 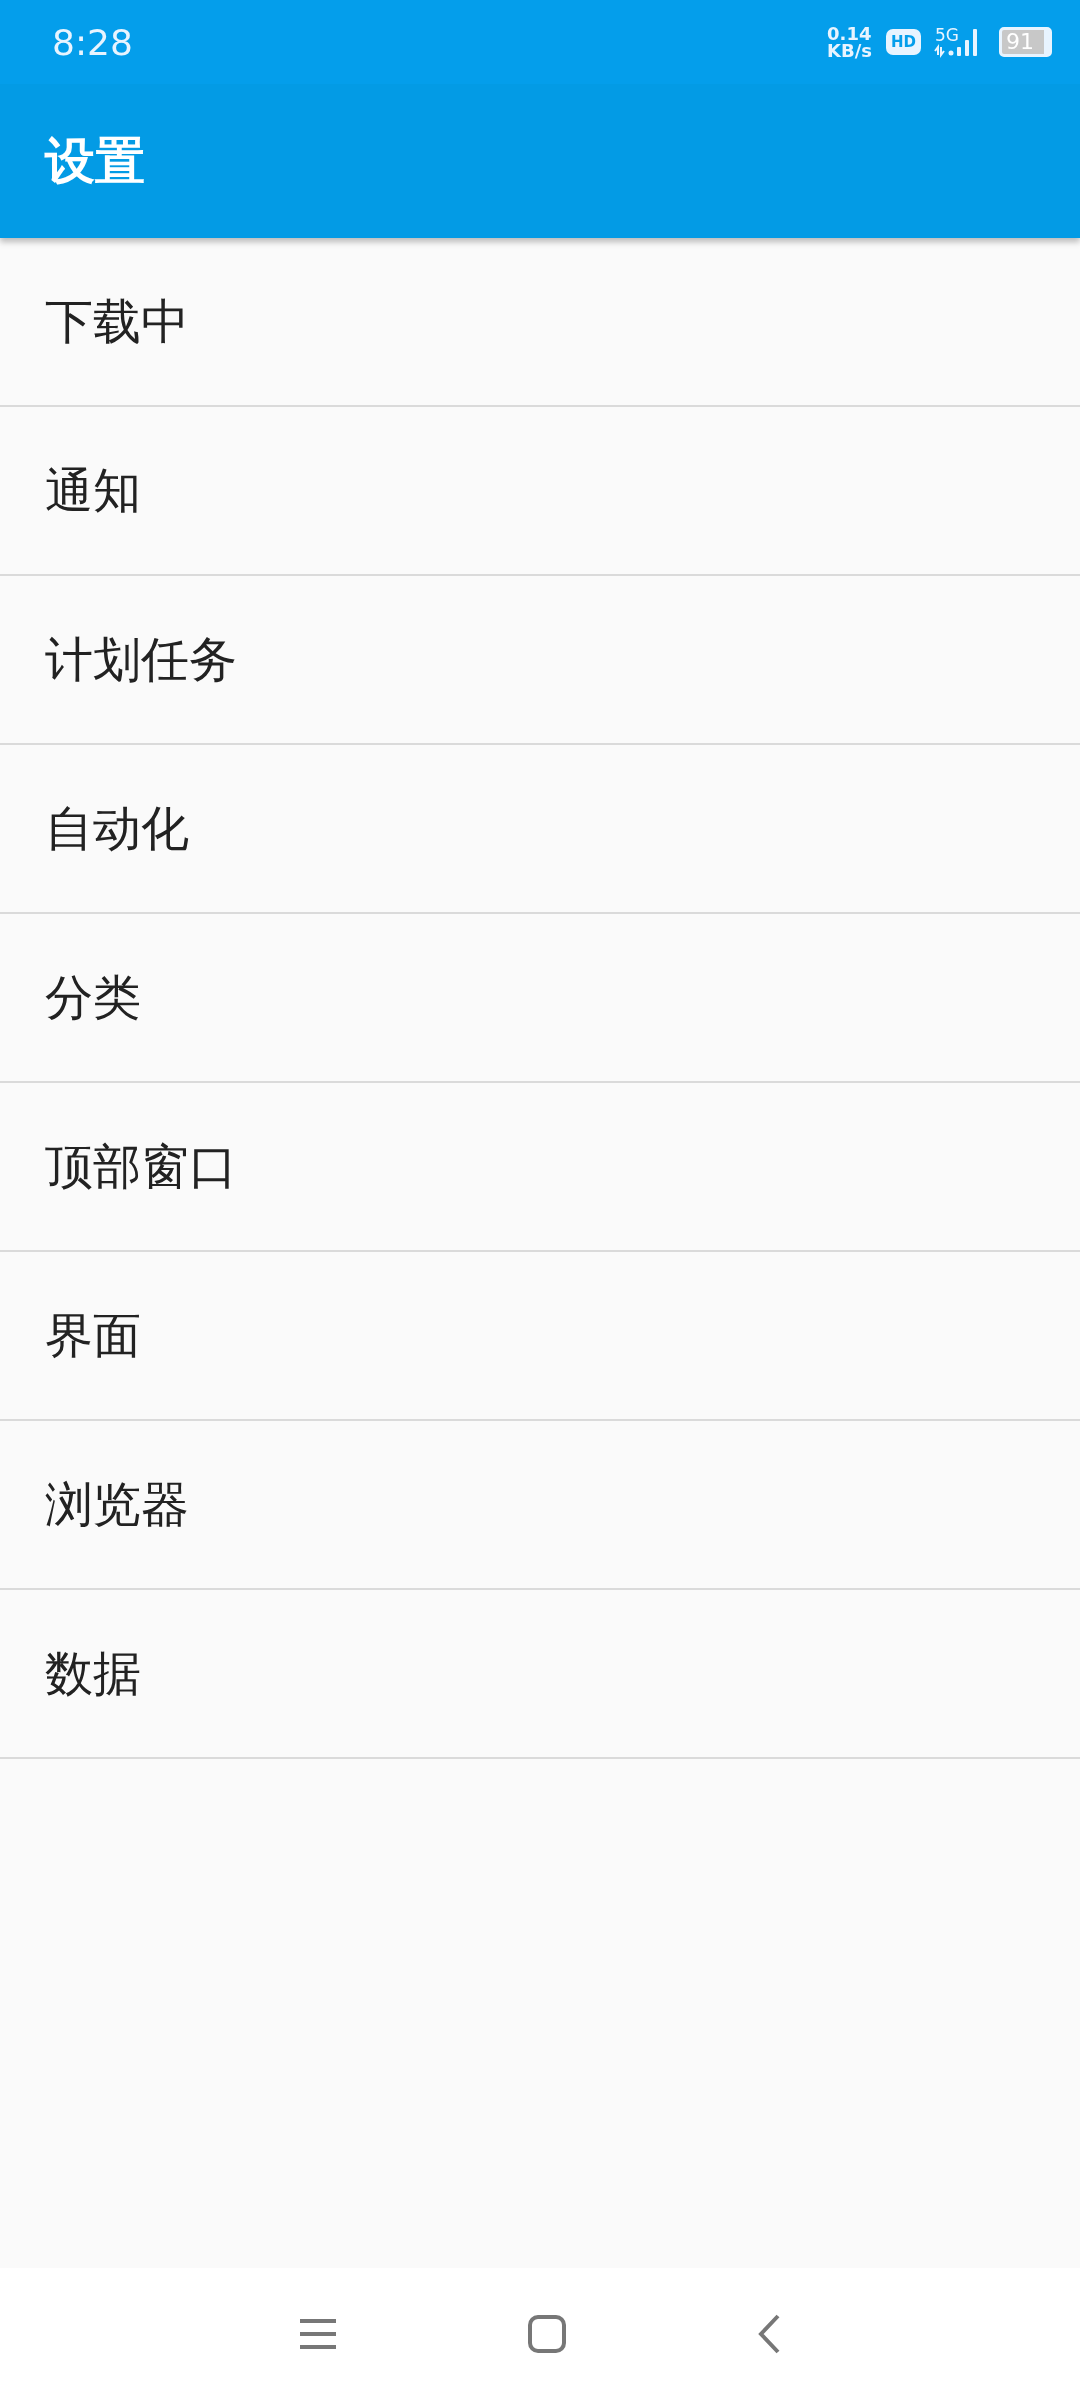 I want to click on settings-item: 下载中, so click(x=540, y=322).